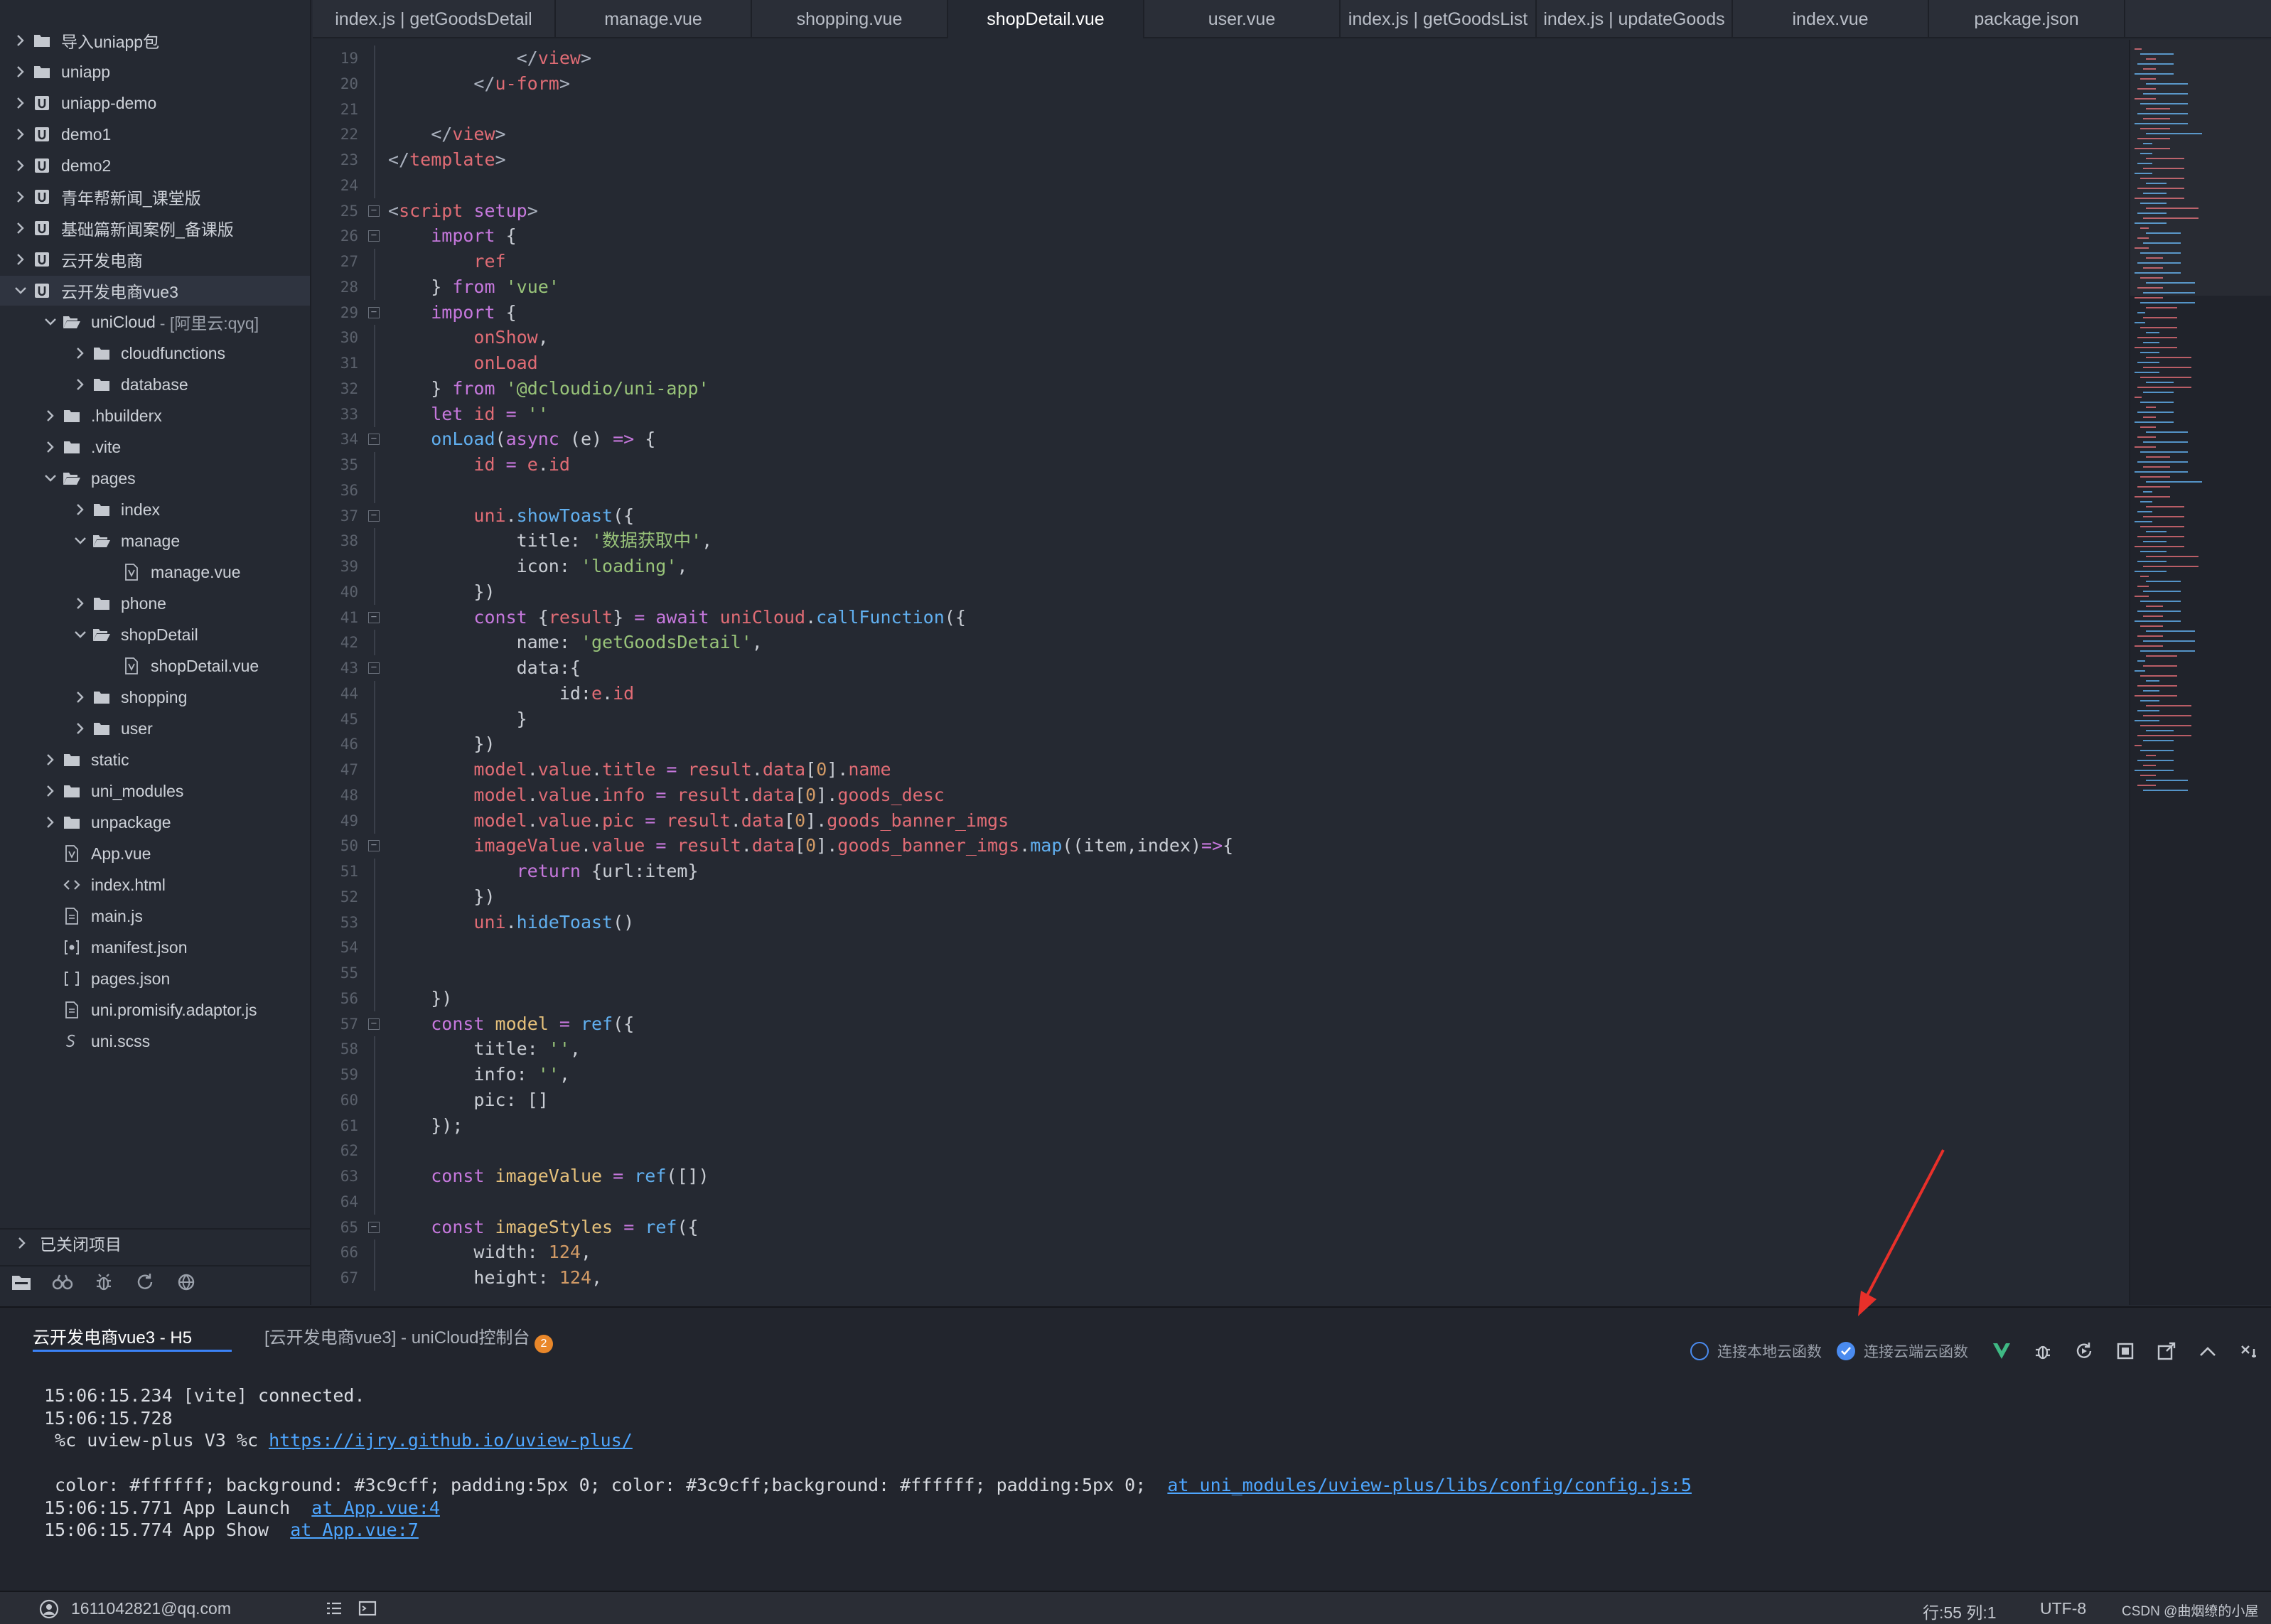 This screenshot has width=2271, height=1624. Describe the element at coordinates (1221, 668) in the screenshot. I see `code-line: 43− data:{` at that location.